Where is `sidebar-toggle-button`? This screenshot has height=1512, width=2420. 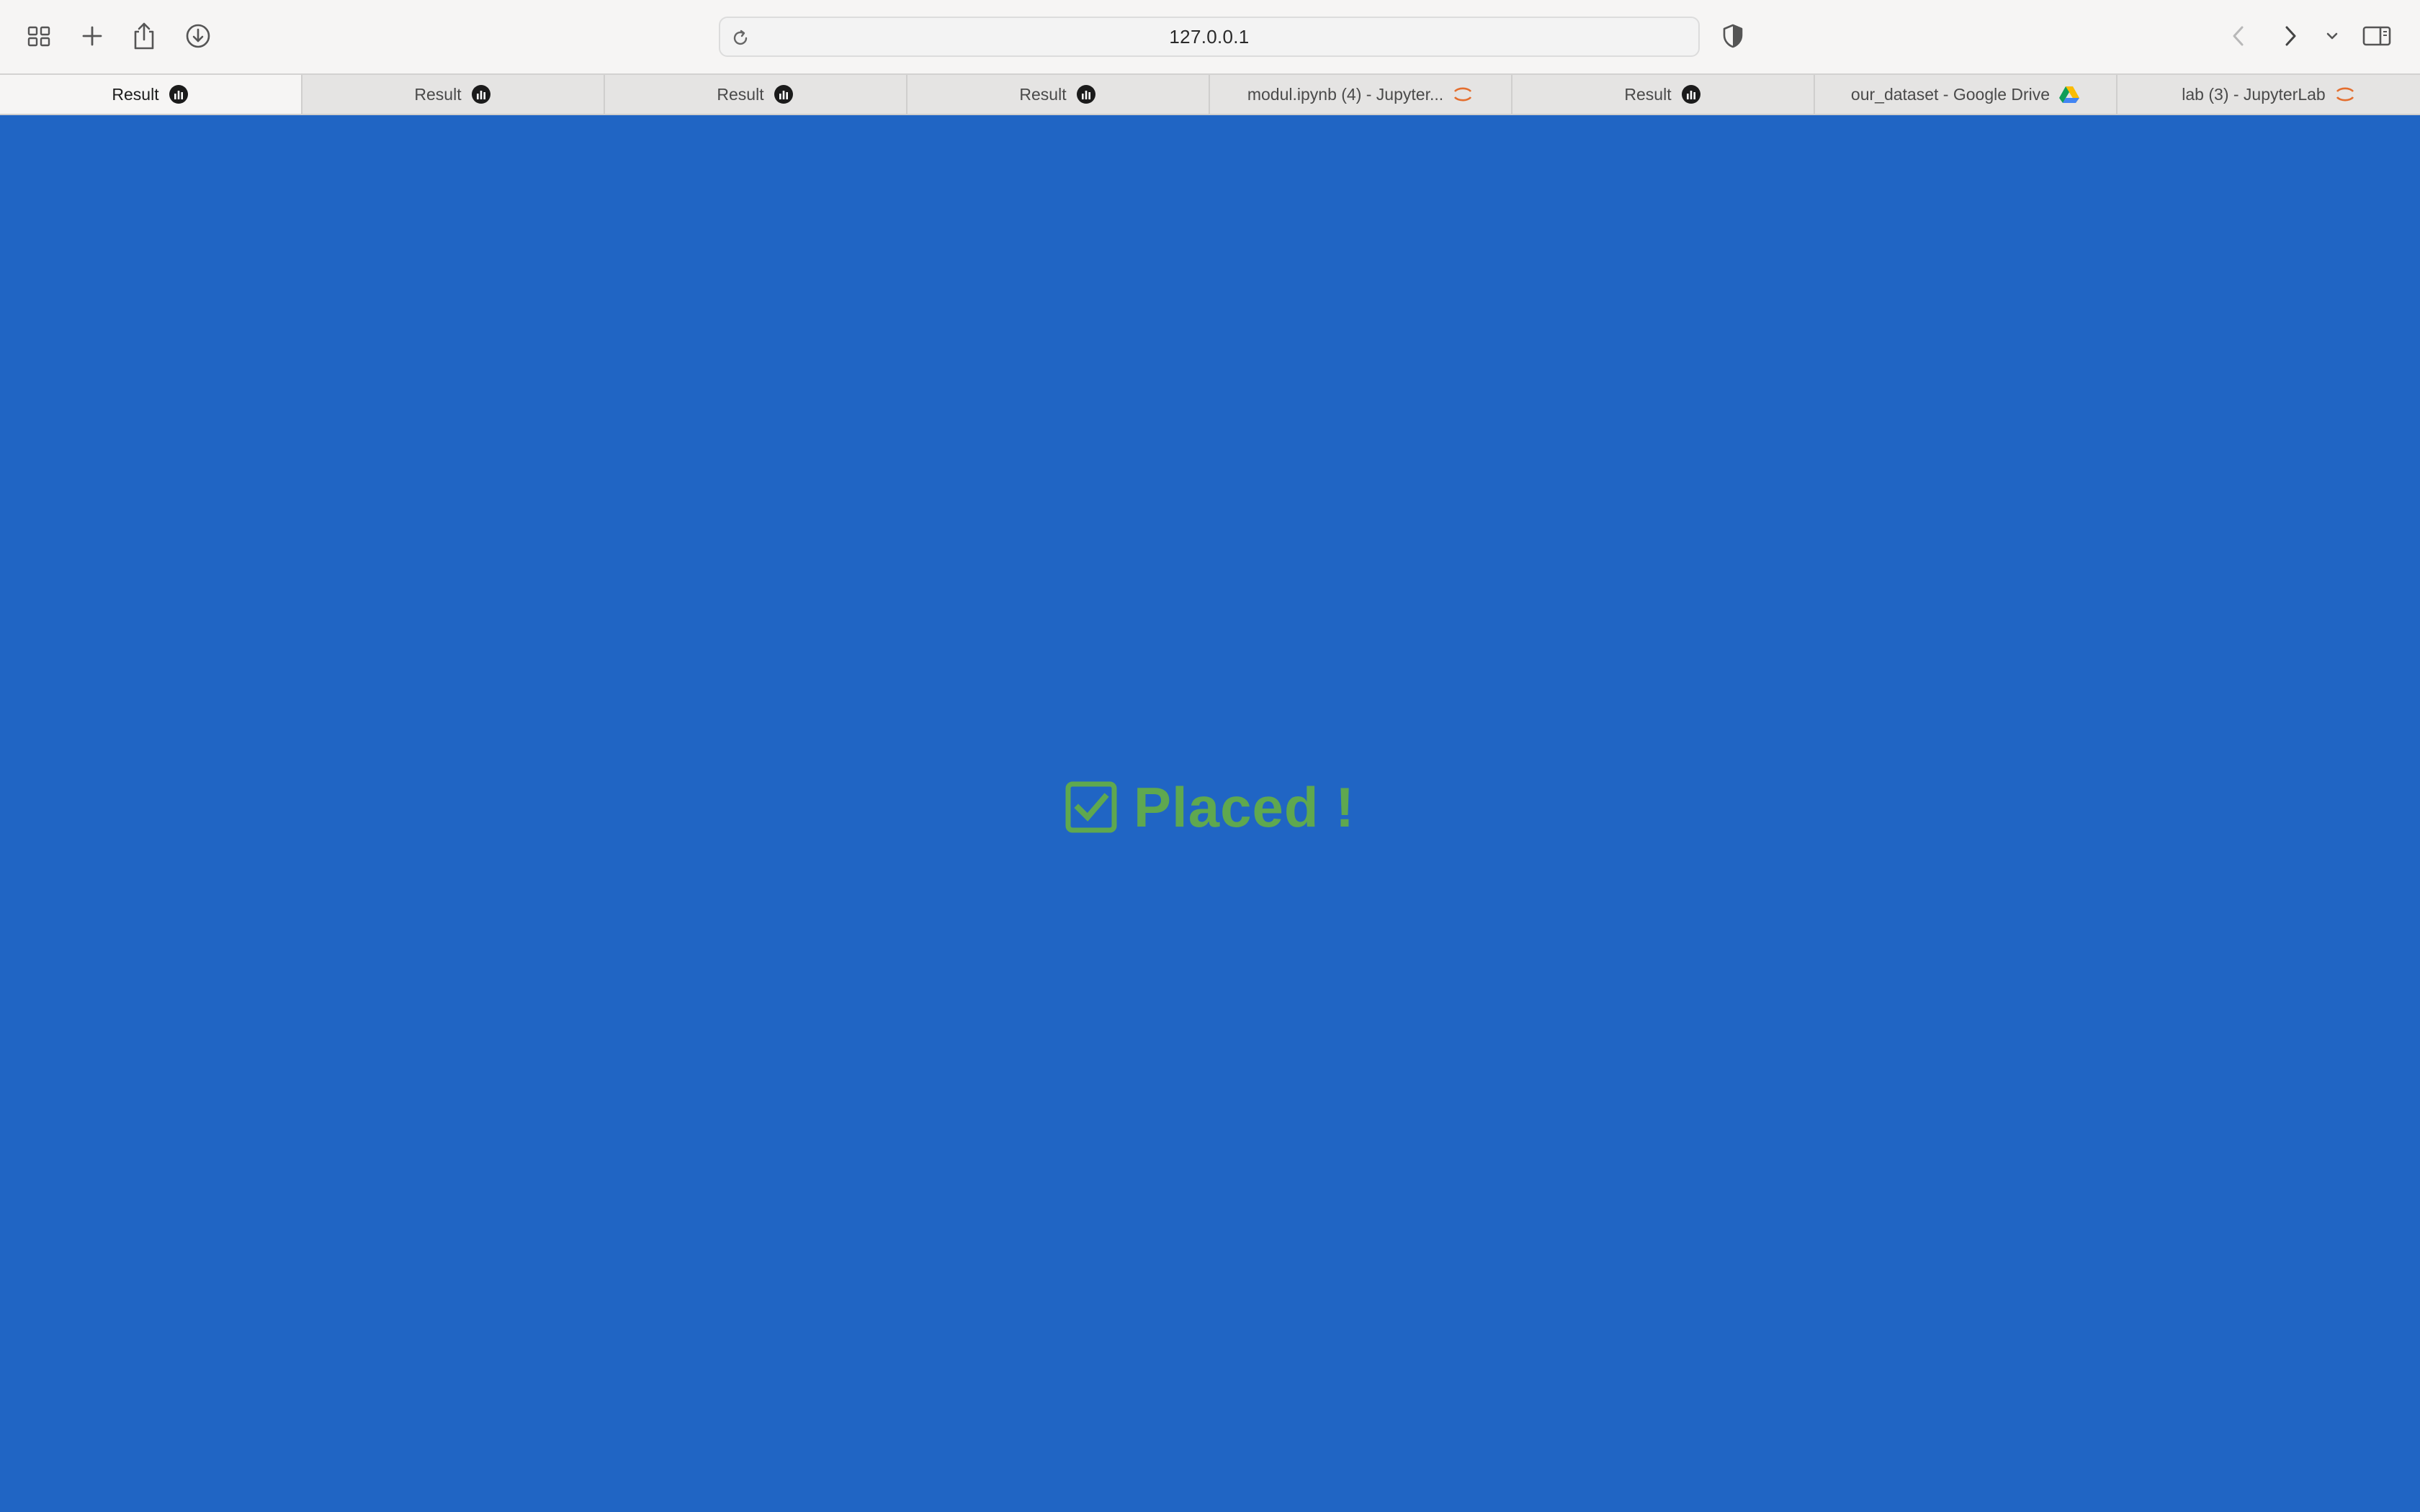
sidebar-toggle-button is located at coordinates (2377, 36).